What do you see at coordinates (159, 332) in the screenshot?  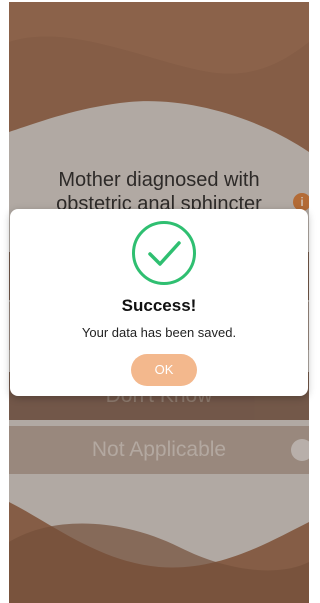 I see `dialog-message: Your data has been saved.` at bounding box center [159, 332].